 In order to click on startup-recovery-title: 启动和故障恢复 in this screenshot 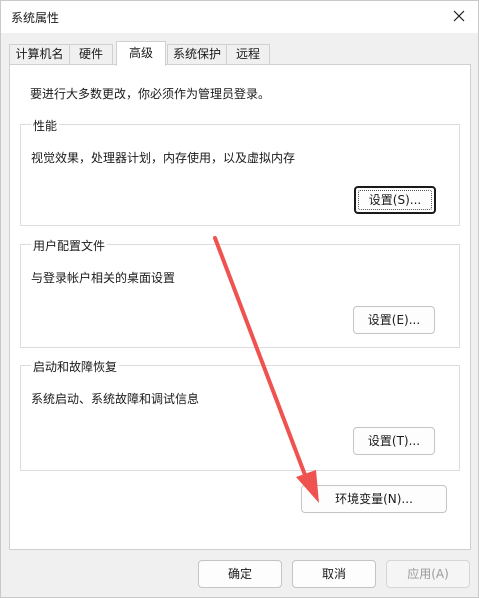, I will do `click(75, 366)`.